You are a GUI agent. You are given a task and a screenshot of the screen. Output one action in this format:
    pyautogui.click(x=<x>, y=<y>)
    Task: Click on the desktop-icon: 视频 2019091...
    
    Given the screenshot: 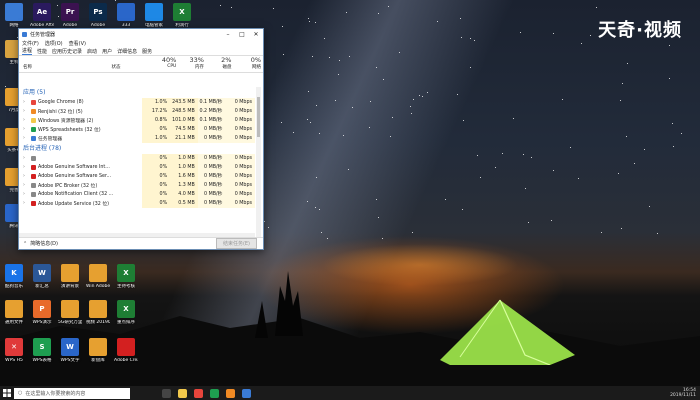 What is the action you would take?
    pyautogui.click(x=98, y=312)
    